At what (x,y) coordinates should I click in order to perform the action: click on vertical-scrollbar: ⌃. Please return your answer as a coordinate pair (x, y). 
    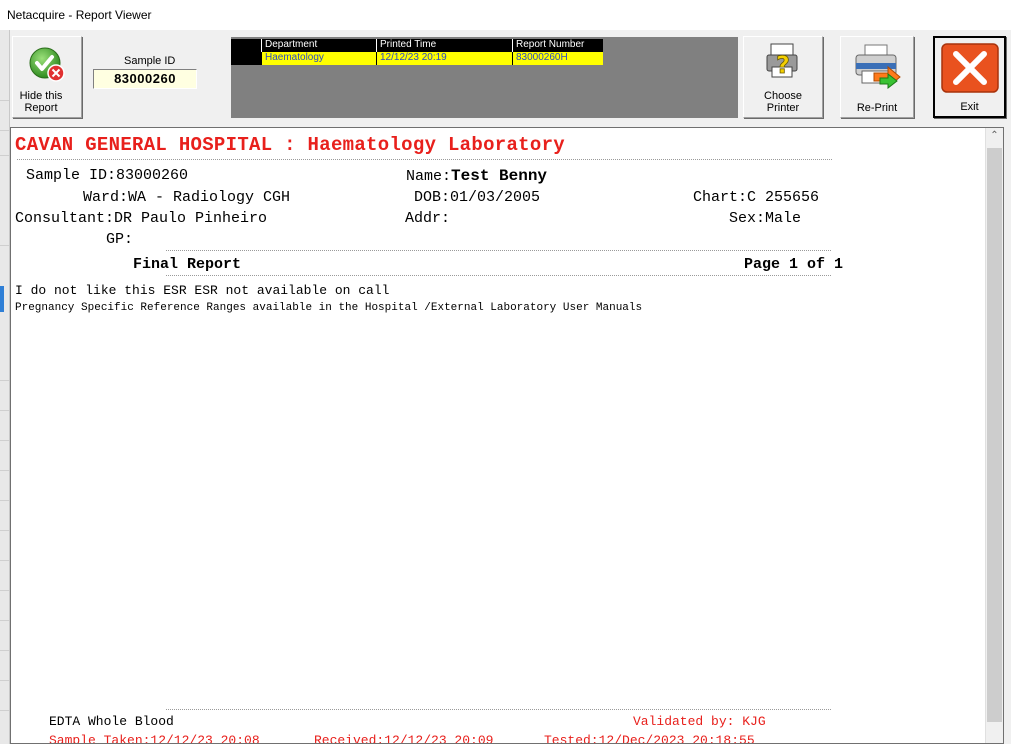
    Looking at the image, I should click on (994, 435).